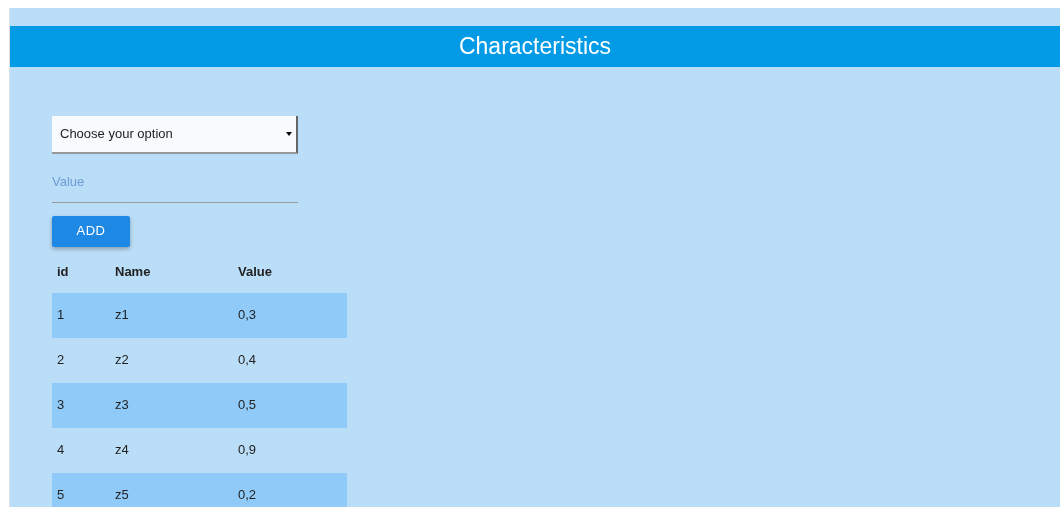  What do you see at coordinates (171, 315) in the screenshot?
I see `table-cell: z1` at bounding box center [171, 315].